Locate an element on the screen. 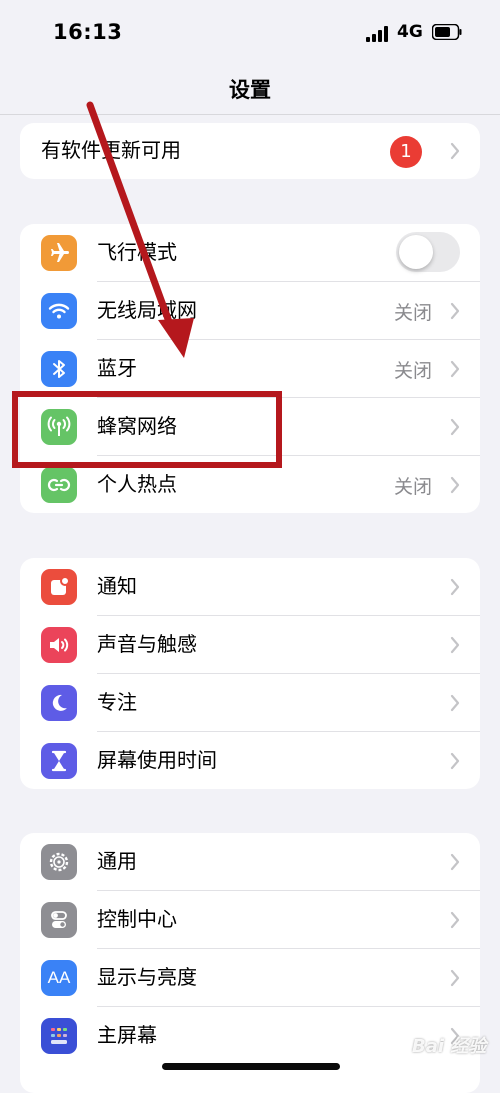 The height and width of the screenshot is (1093, 500). nav-divider is located at coordinates (250, 114).